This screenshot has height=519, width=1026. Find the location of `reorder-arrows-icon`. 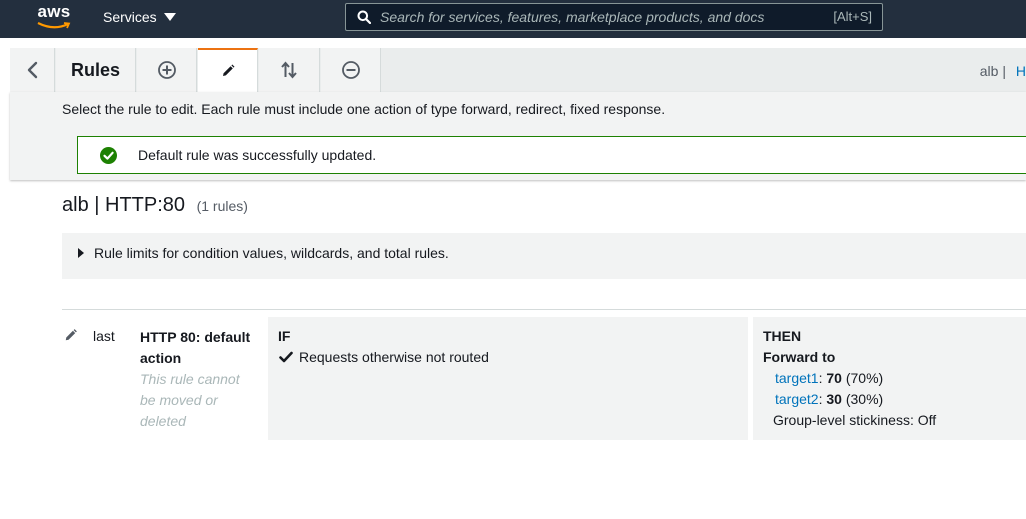

reorder-arrows-icon is located at coordinates (289, 70).